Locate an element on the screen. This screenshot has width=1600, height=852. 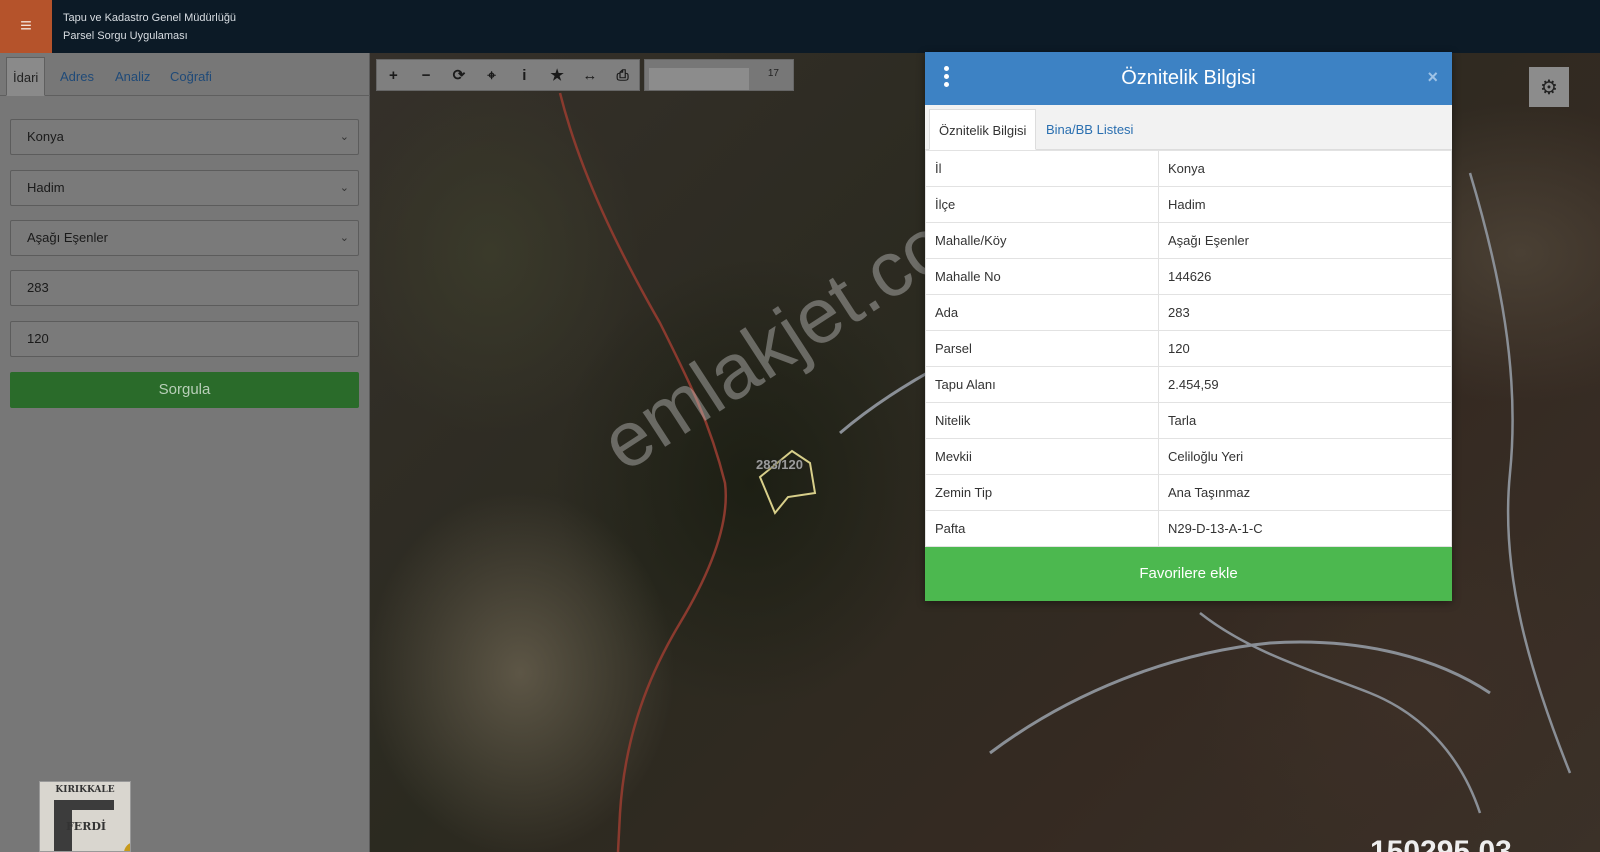
table-row: Pafta N29-D-13-A-1-C is located at coordinates (1188, 528).